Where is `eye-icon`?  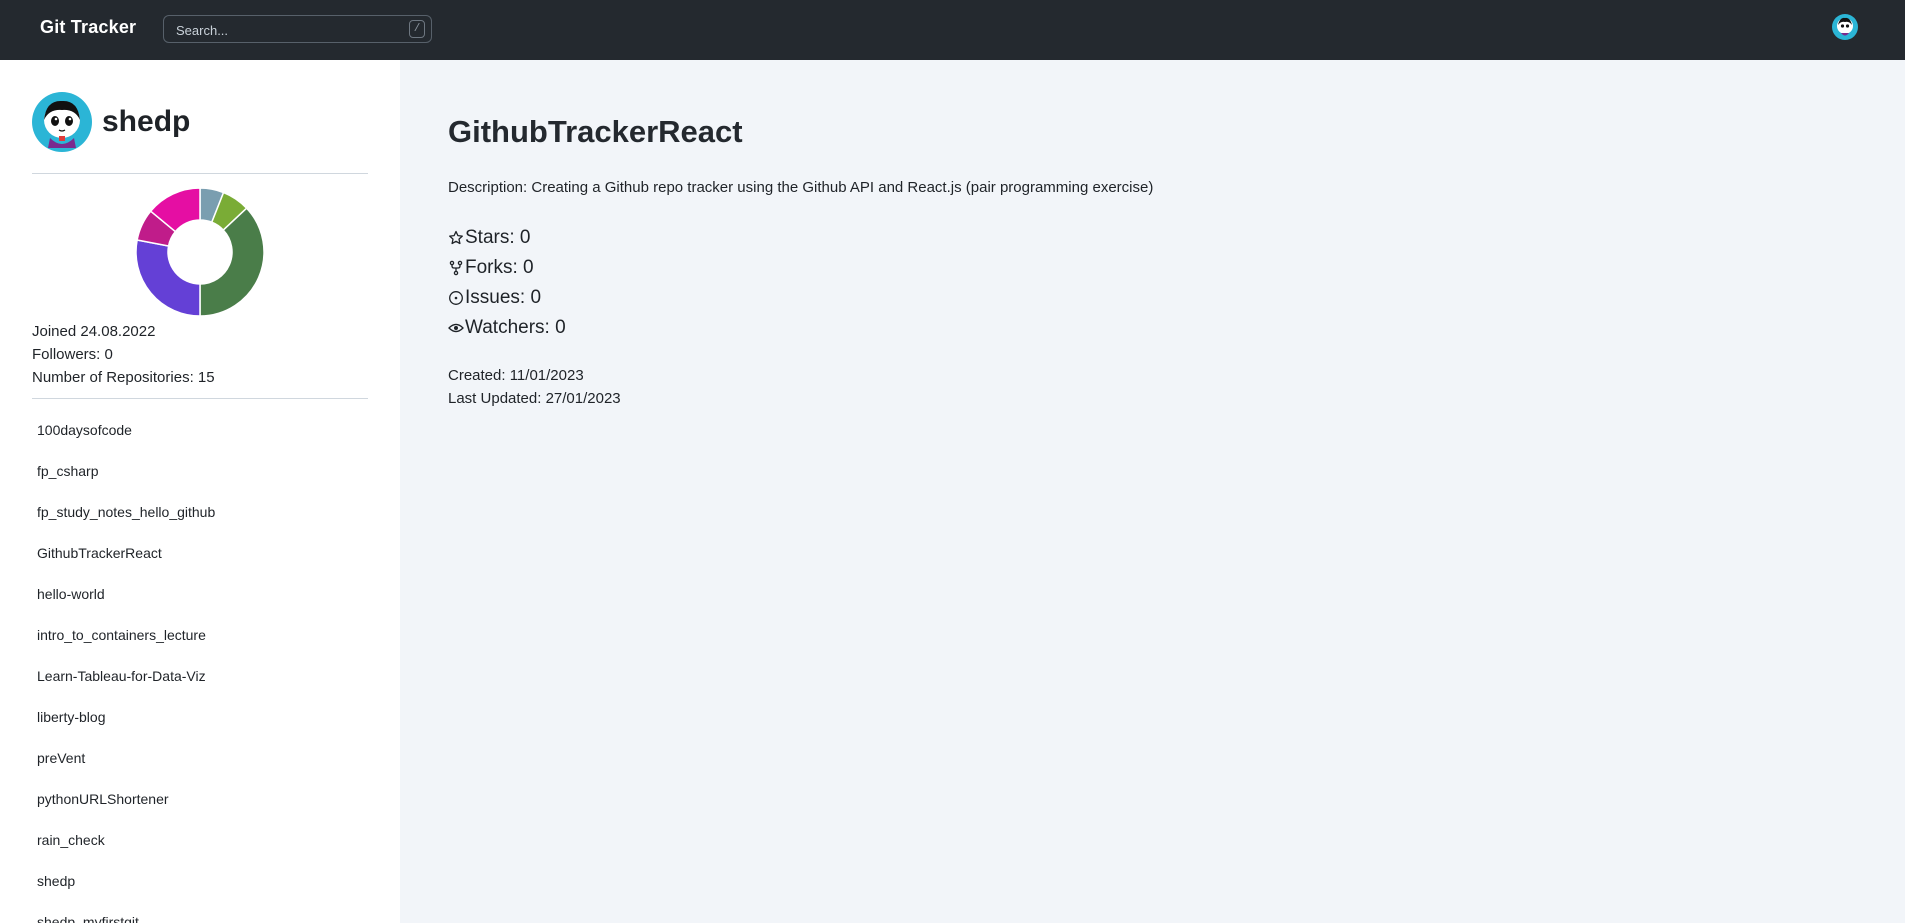
eye-icon is located at coordinates (456, 328).